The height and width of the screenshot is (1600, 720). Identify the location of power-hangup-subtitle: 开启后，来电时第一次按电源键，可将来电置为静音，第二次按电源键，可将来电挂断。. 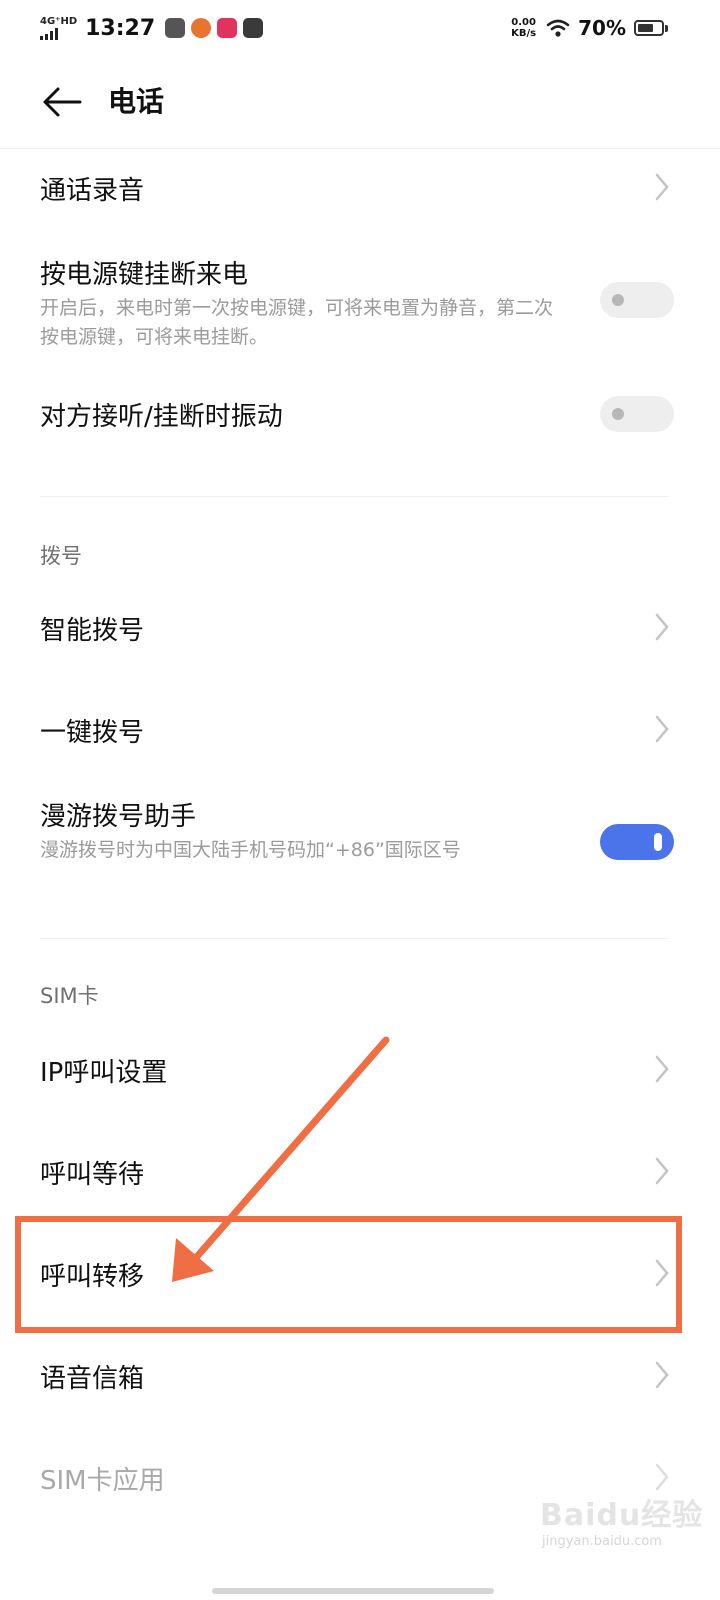
(297, 322).